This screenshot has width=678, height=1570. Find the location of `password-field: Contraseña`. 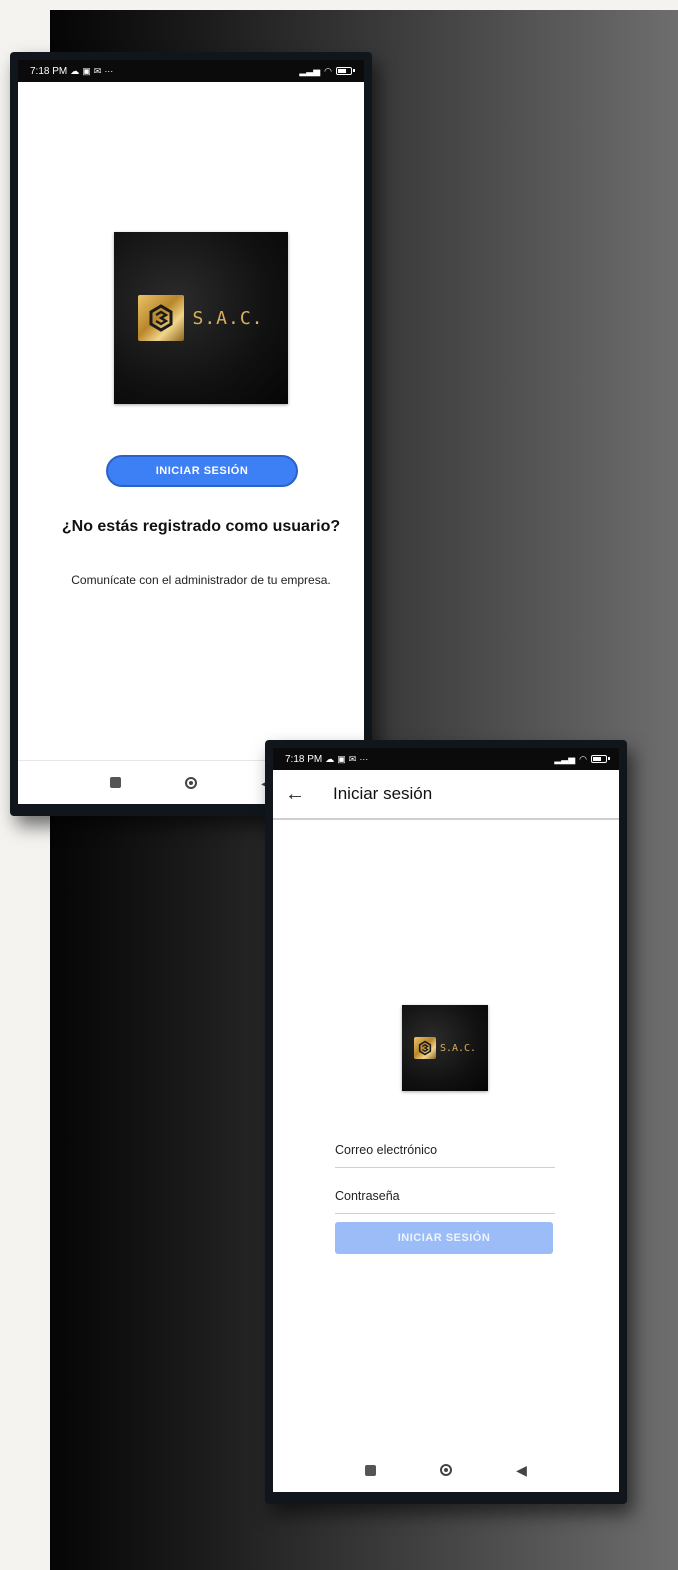

password-field: Contraseña is located at coordinates (445, 1194).